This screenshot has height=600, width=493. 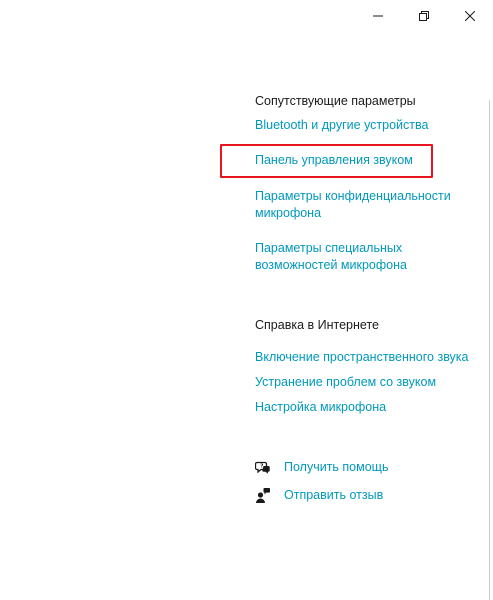 What do you see at coordinates (371, 205) in the screenshot?
I see `link-microphone-privacy: Параметры конфиденциальности микрофона` at bounding box center [371, 205].